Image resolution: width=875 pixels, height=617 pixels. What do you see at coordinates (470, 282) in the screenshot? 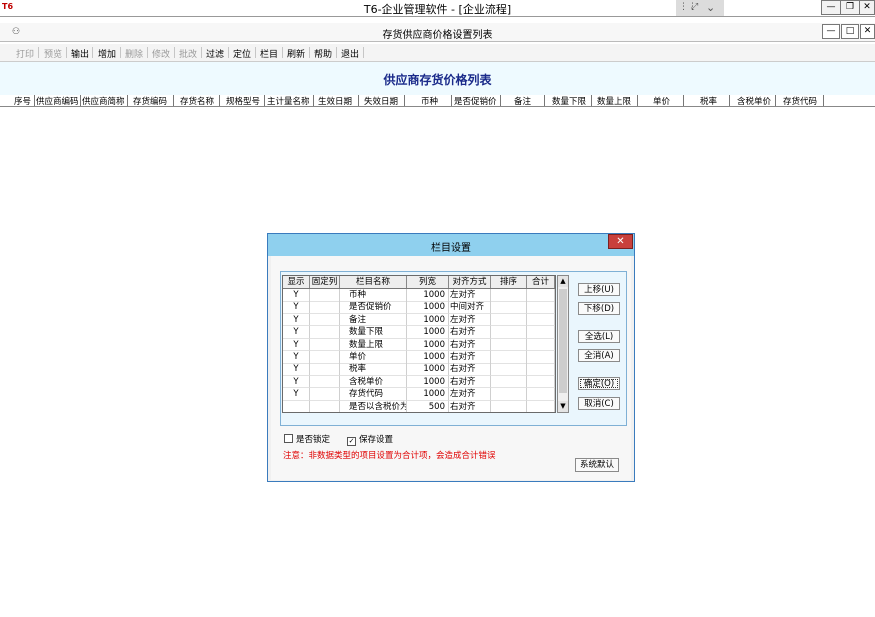
I see `grid-header-align: 对齐方式` at bounding box center [470, 282].